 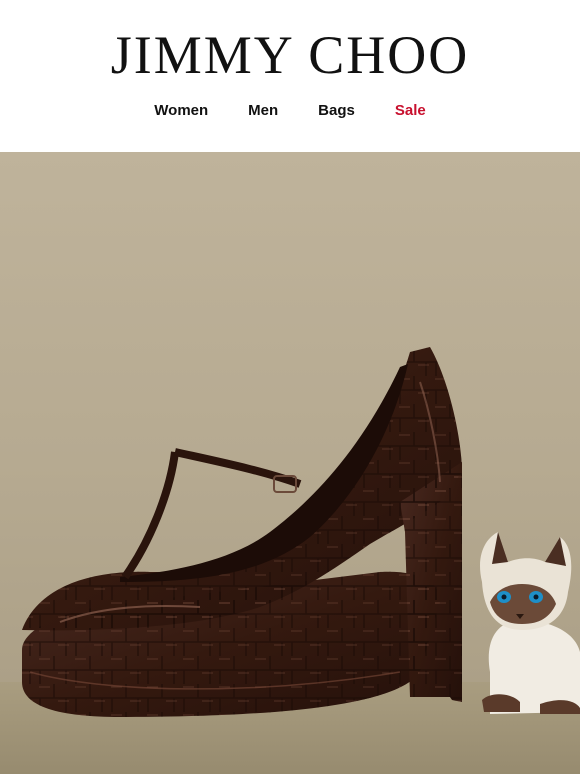 What do you see at coordinates (181, 111) in the screenshot?
I see `nav-item-women: Women` at bounding box center [181, 111].